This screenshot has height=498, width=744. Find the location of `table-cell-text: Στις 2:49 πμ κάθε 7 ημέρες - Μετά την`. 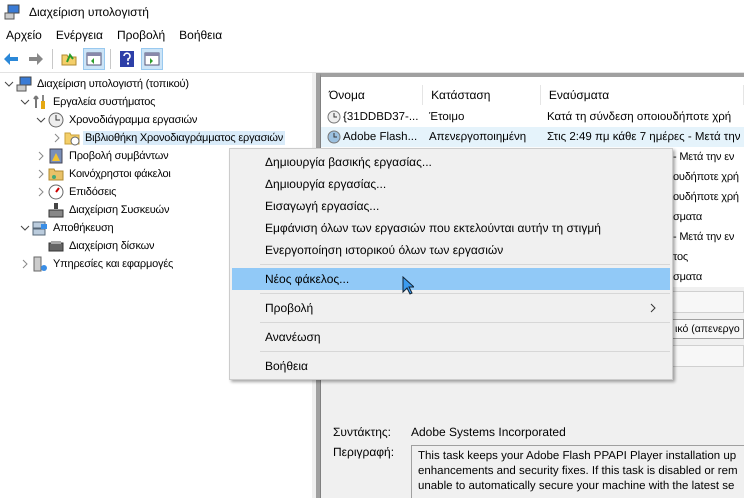

table-cell-text: Στις 2:49 πμ κάθε 7 ημέρες - Μετά την is located at coordinates (644, 137).